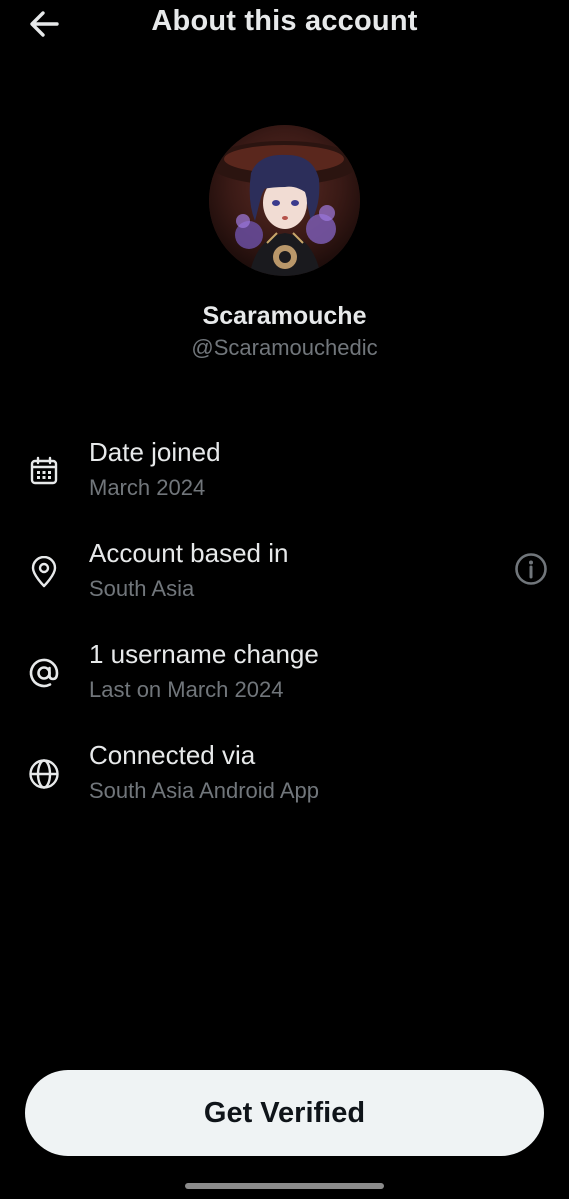 This screenshot has width=569, height=1199. Describe the element at coordinates (186, 689) in the screenshot. I see `username-change-value: Last on March 2024` at that location.